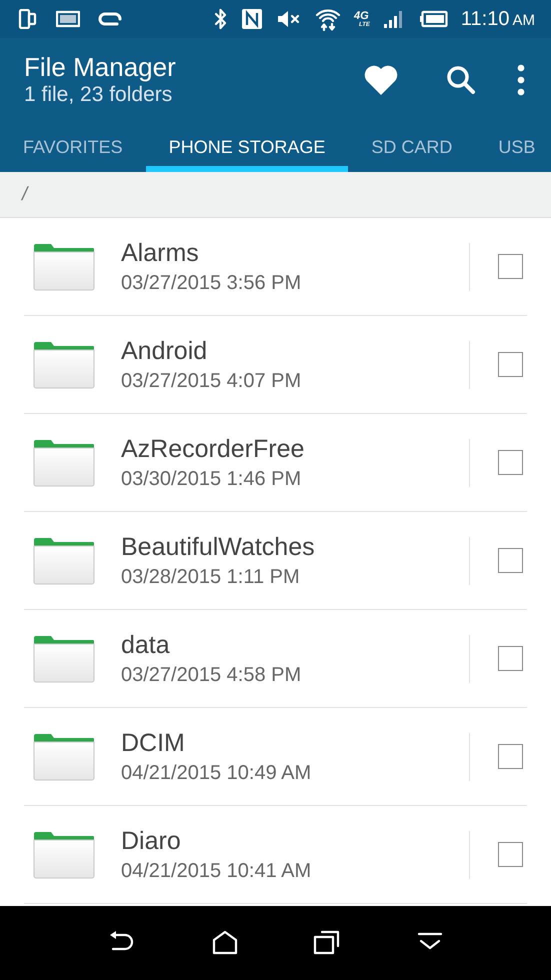 The image size is (551, 980). Describe the element at coordinates (412, 147) in the screenshot. I see `tab: SD CARD` at that location.